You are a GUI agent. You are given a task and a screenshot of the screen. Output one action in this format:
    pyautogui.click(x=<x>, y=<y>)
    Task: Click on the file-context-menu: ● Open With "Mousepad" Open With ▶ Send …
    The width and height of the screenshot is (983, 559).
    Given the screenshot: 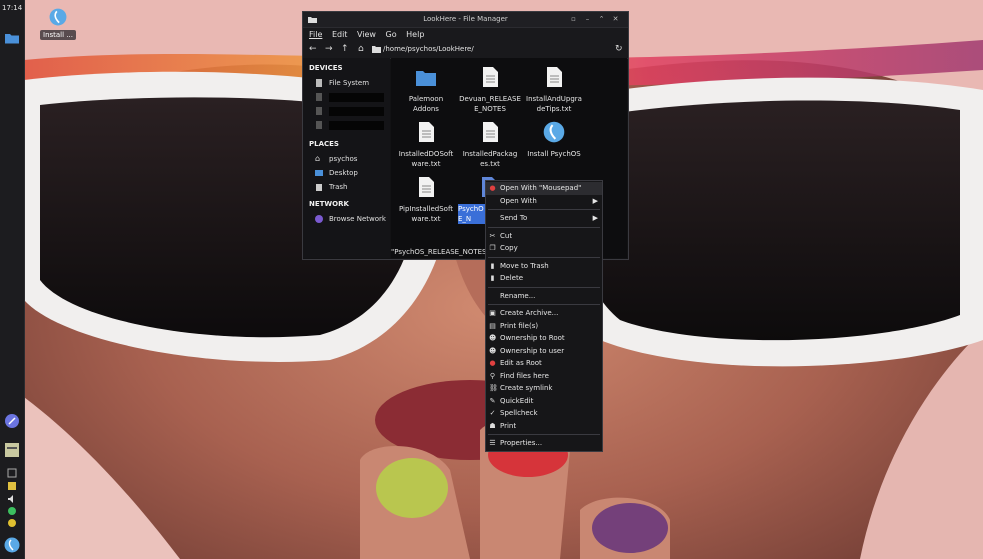 What is the action you would take?
    pyautogui.click(x=544, y=316)
    